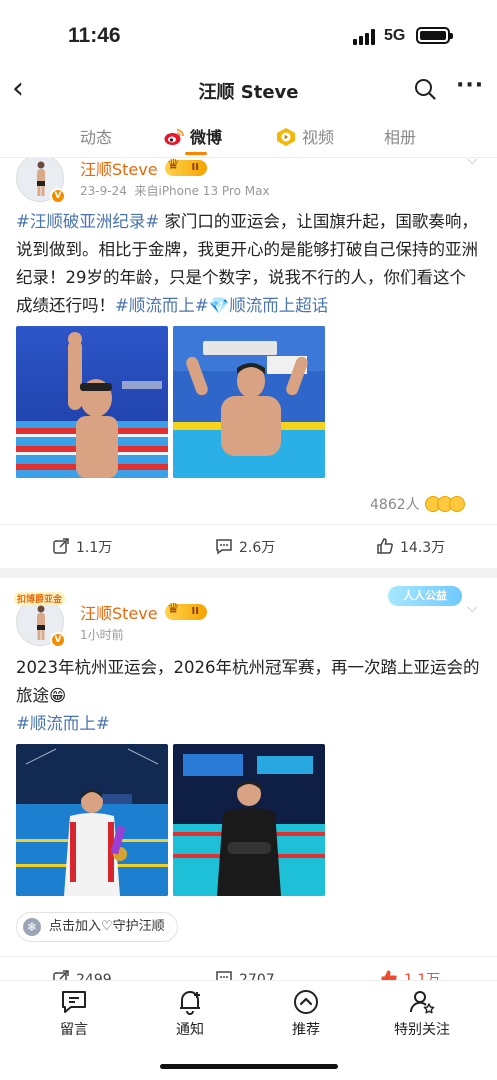 This screenshot has width=497, height=1080. I want to click on special-follow-button: 特别关注, so click(422, 1014).